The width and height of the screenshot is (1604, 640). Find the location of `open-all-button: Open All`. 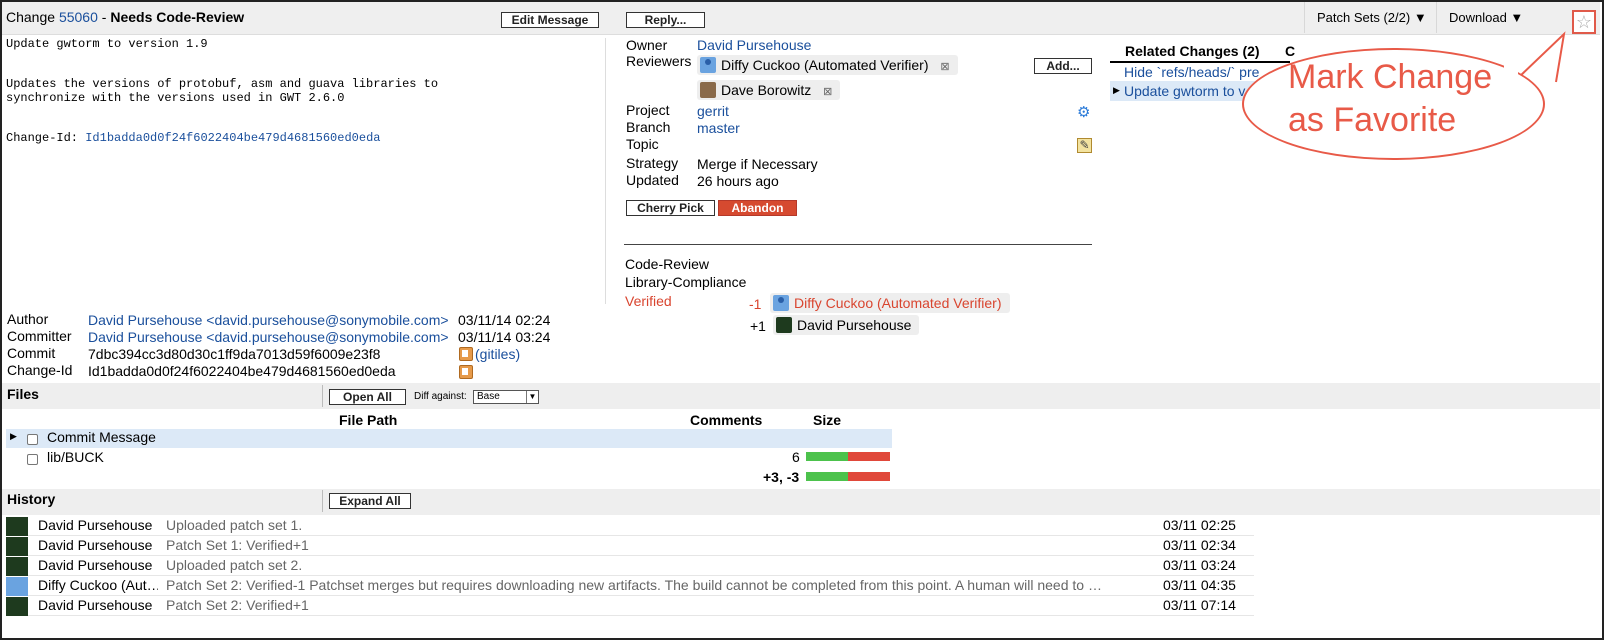

open-all-button: Open All is located at coordinates (367, 397).